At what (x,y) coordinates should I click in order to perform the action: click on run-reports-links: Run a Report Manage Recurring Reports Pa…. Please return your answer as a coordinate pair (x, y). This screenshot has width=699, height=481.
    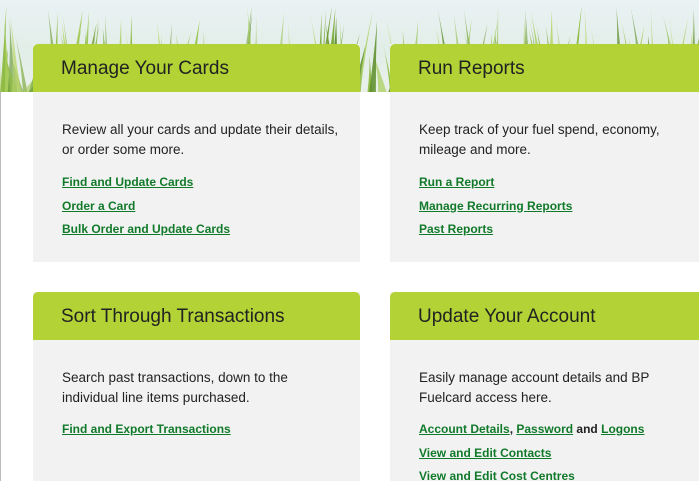
    Looking at the image, I should click on (495, 206).